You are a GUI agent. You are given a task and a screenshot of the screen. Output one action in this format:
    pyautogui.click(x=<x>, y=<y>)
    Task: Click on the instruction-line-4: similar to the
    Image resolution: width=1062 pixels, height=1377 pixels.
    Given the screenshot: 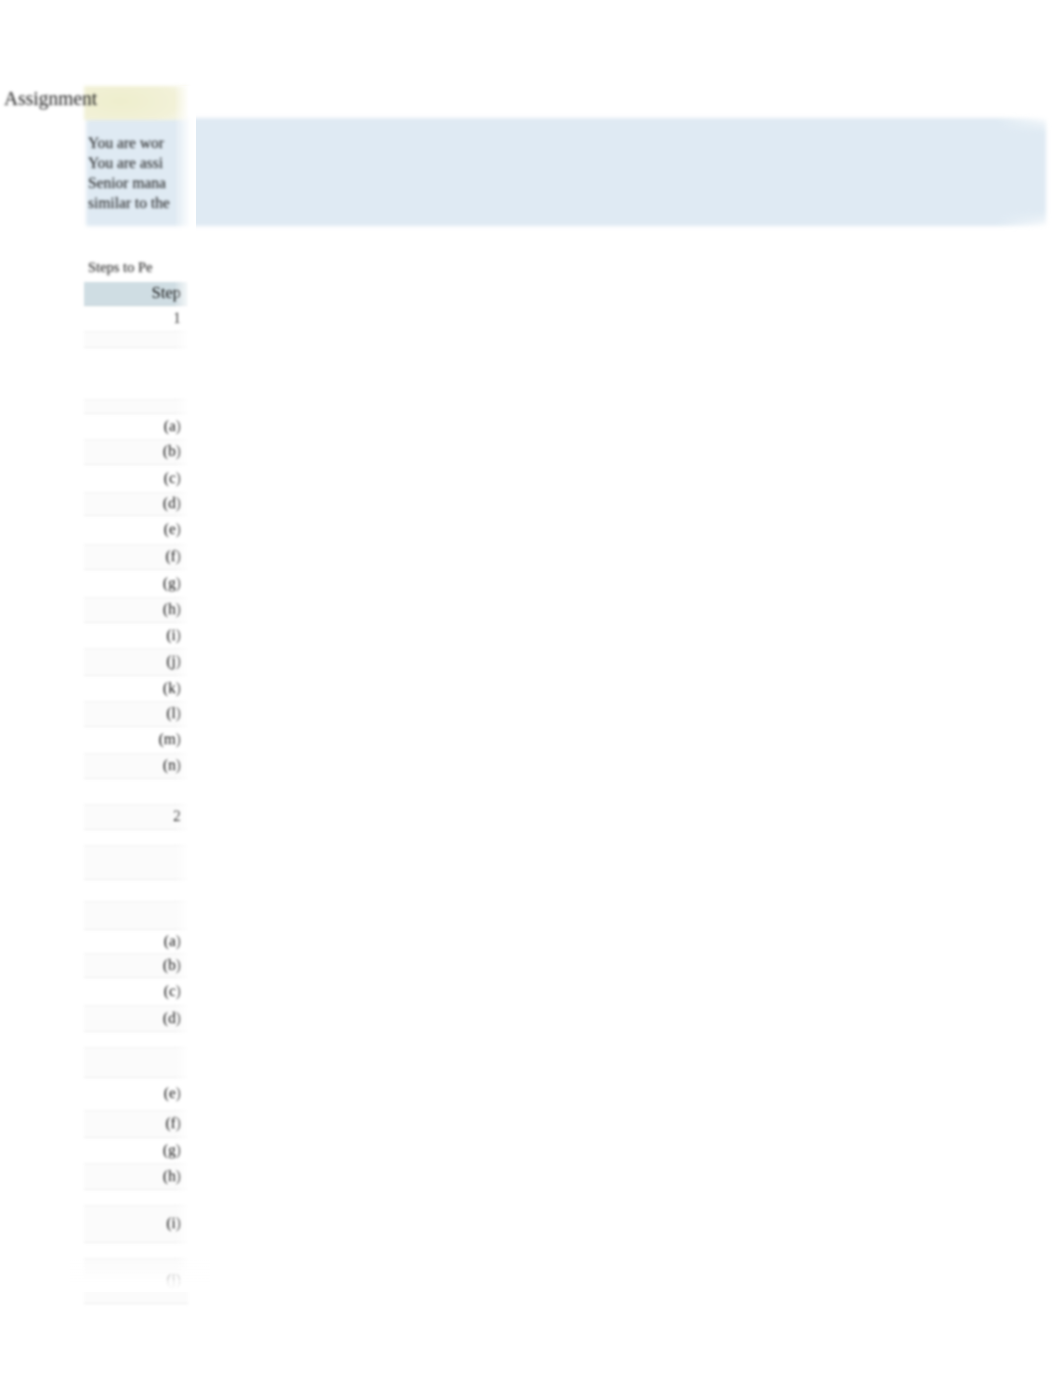 What is the action you would take?
    pyautogui.click(x=129, y=203)
    